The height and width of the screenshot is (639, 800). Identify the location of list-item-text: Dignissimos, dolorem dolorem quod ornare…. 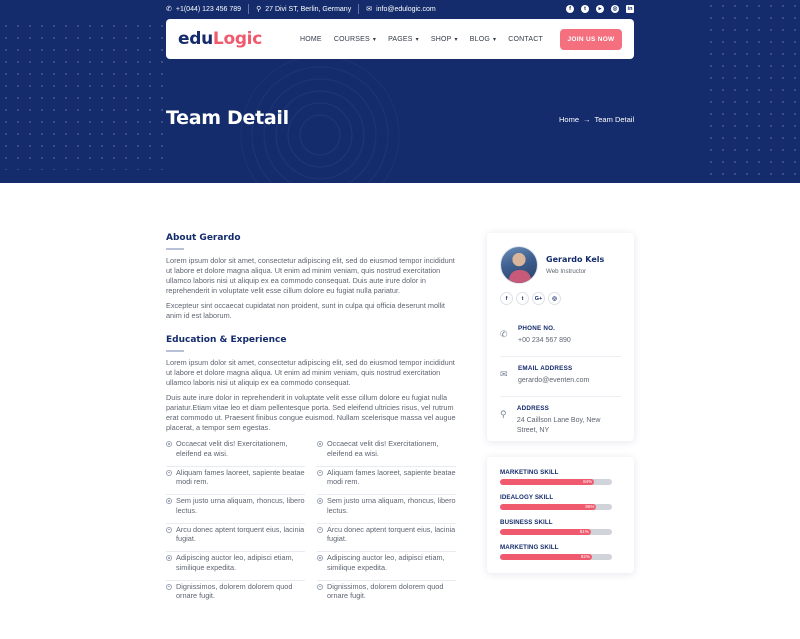
(385, 591).